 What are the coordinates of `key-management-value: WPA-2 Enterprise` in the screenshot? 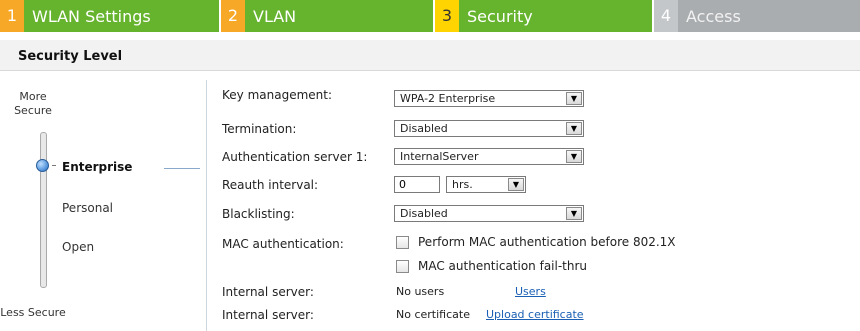 It's located at (448, 98).